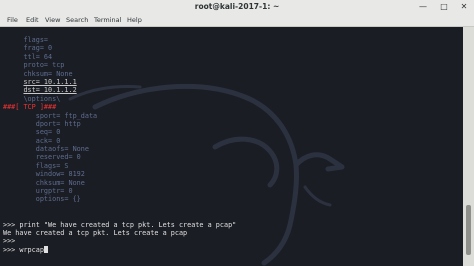  I want to click on text-cursor, so click(45, 249).